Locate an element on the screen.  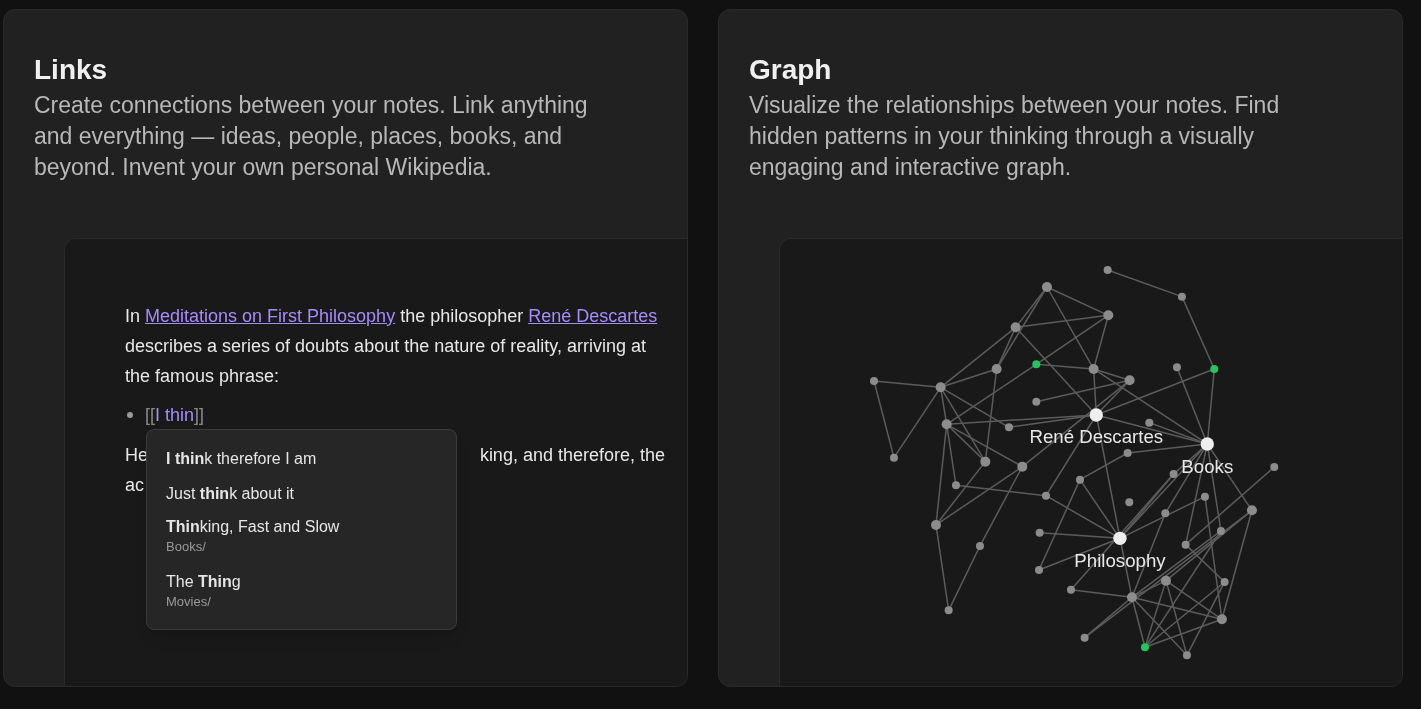
card-title: Links is located at coordinates (71, 70).